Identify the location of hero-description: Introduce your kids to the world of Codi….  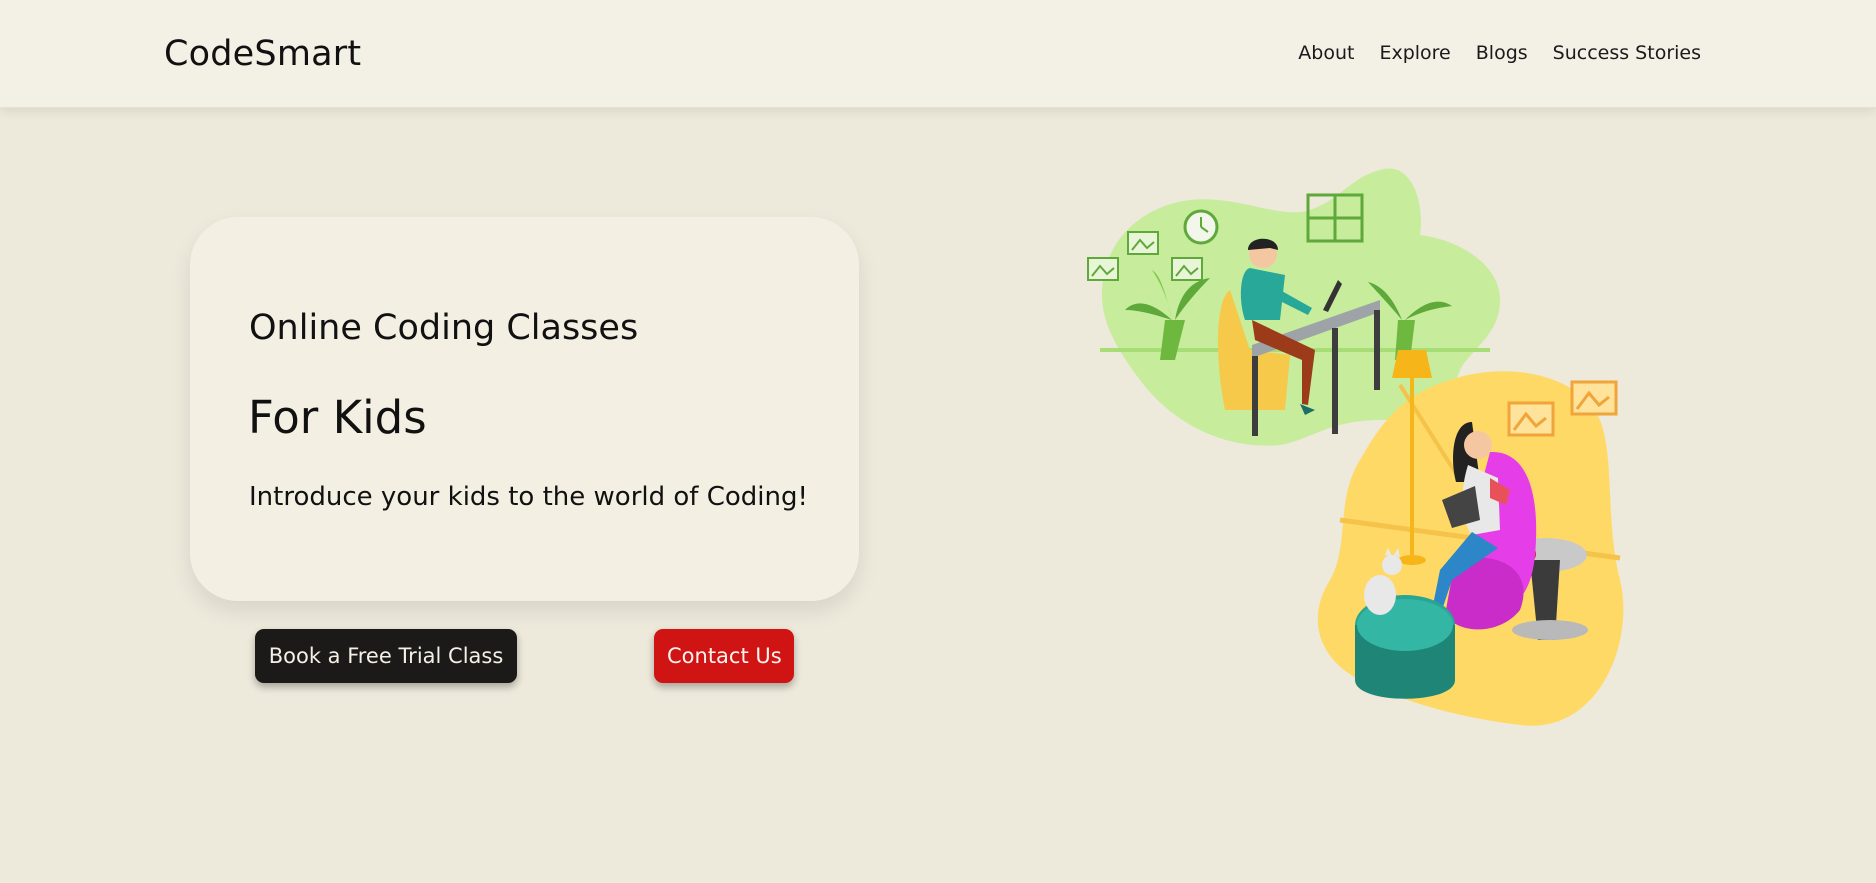
(528, 497).